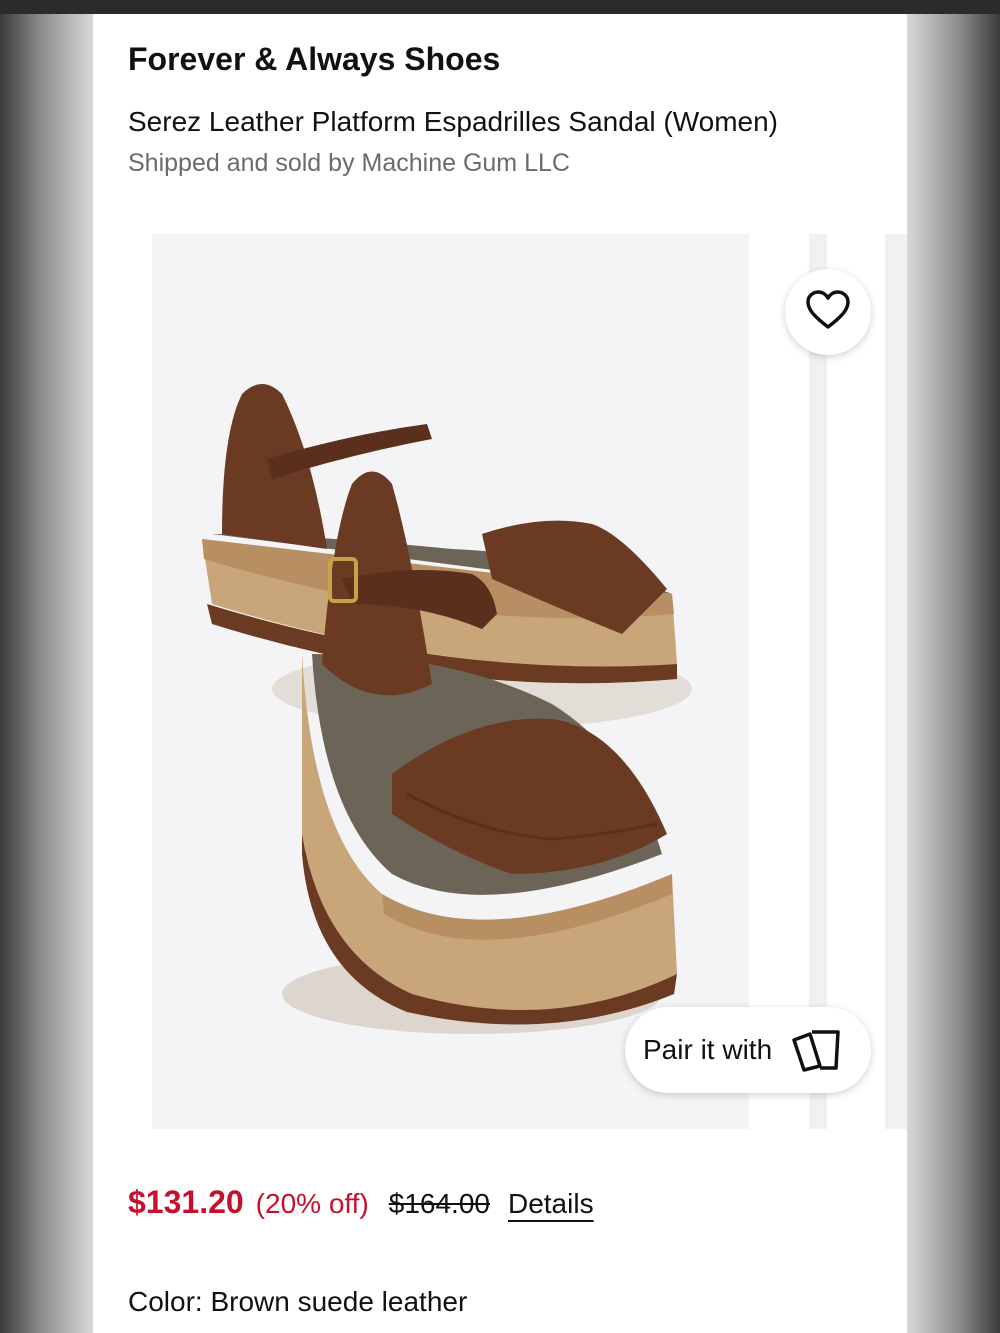  What do you see at coordinates (298, 1301) in the screenshot?
I see `color-label: Color: Brown suede leather` at bounding box center [298, 1301].